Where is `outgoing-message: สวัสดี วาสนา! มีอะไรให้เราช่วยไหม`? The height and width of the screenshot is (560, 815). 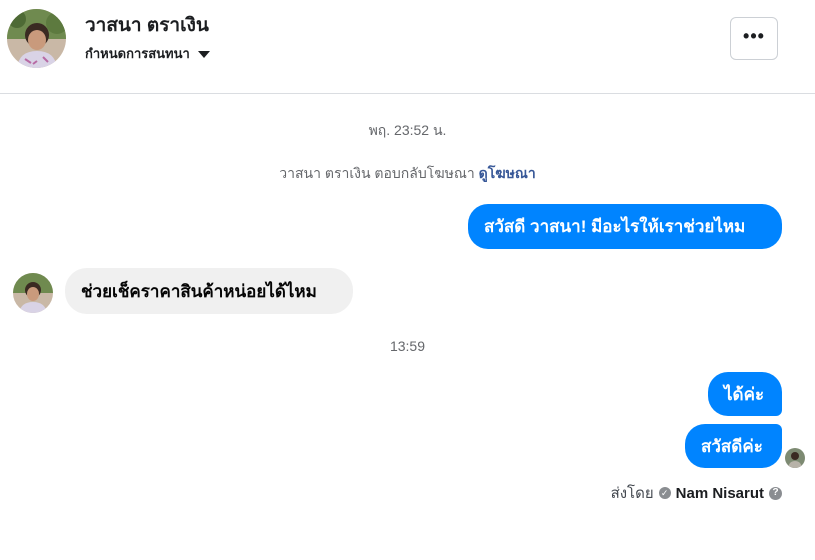 outgoing-message: สวัสดี วาสนา! มีอะไรให้เราช่วยไหม is located at coordinates (625, 226).